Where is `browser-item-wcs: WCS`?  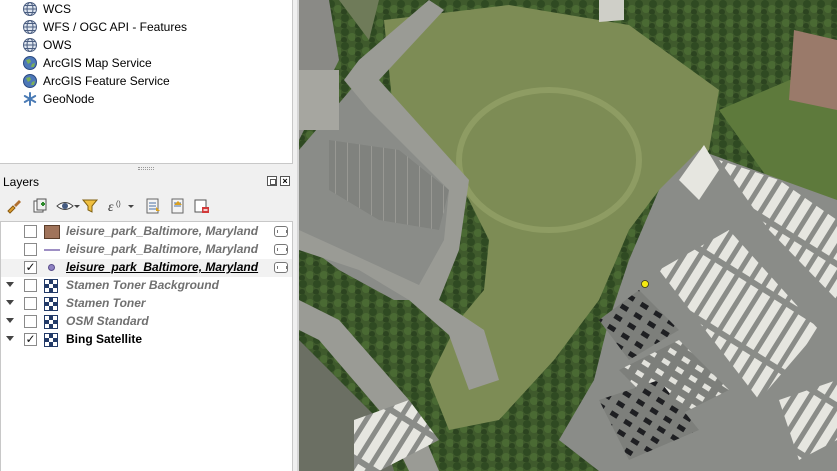 browser-item-wcs: WCS is located at coordinates (46, 9).